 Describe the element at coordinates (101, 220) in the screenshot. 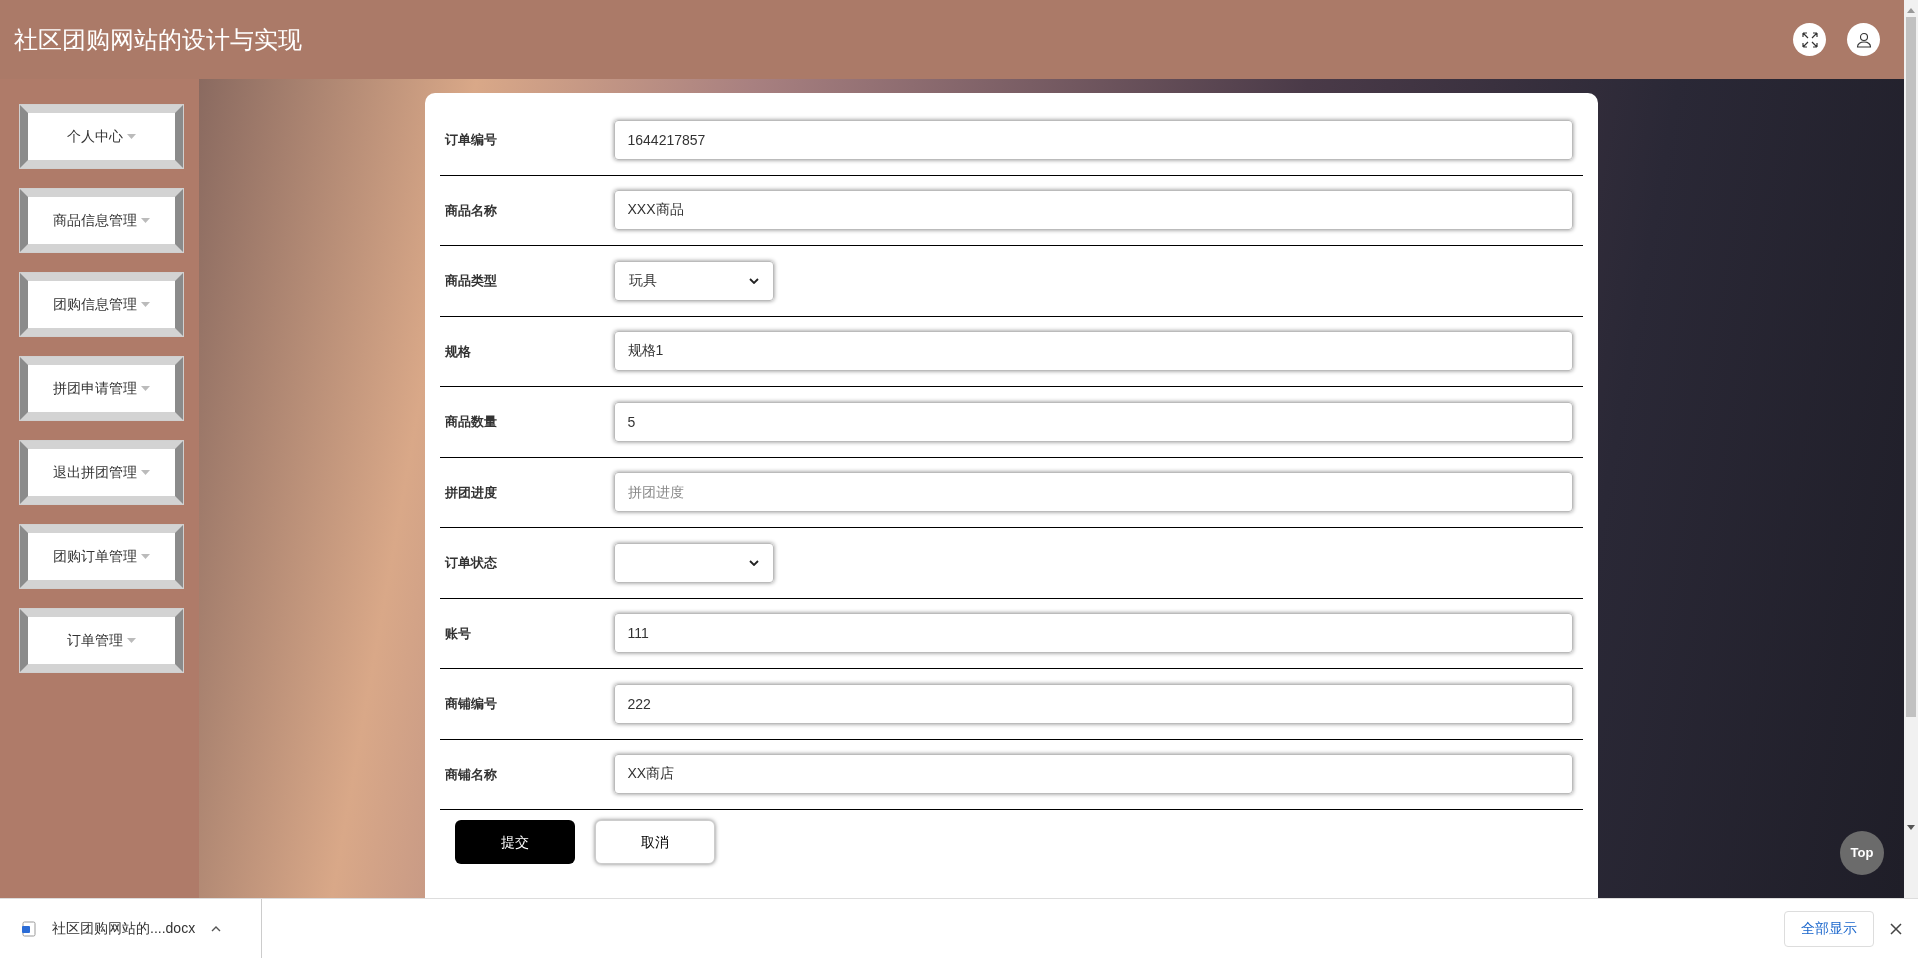

I see `sidebar-menu-button: 商品信息管理` at that location.